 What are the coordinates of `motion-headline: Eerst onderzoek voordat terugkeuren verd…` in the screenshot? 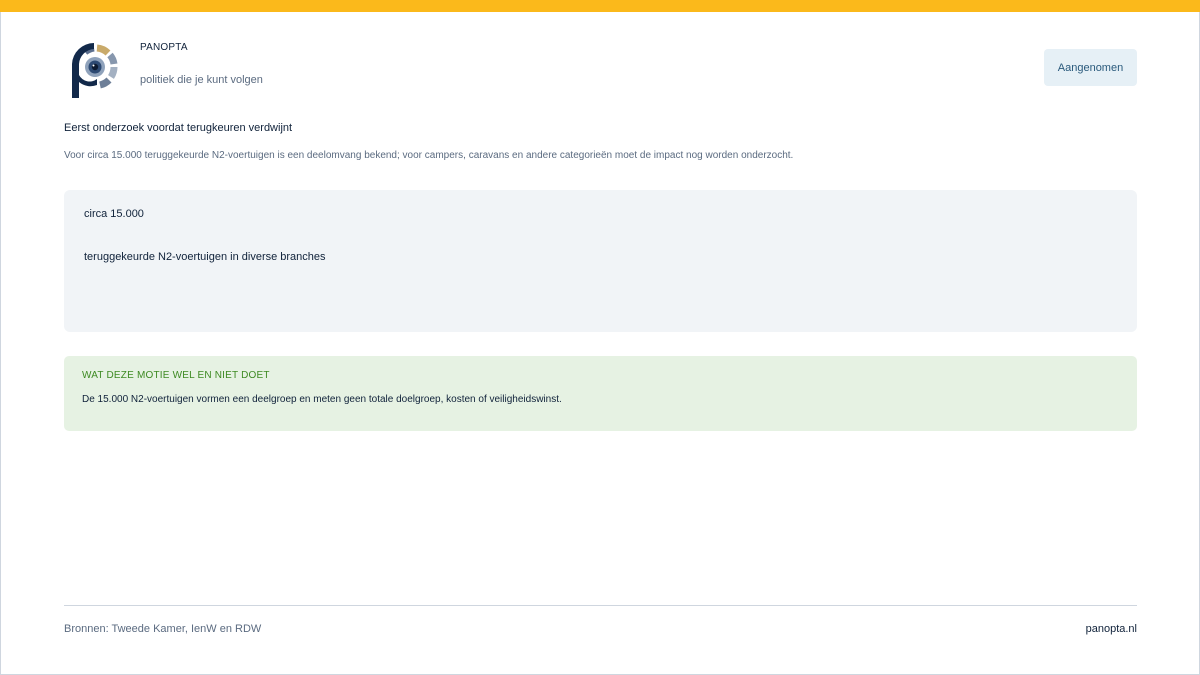 It's located at (178, 128).